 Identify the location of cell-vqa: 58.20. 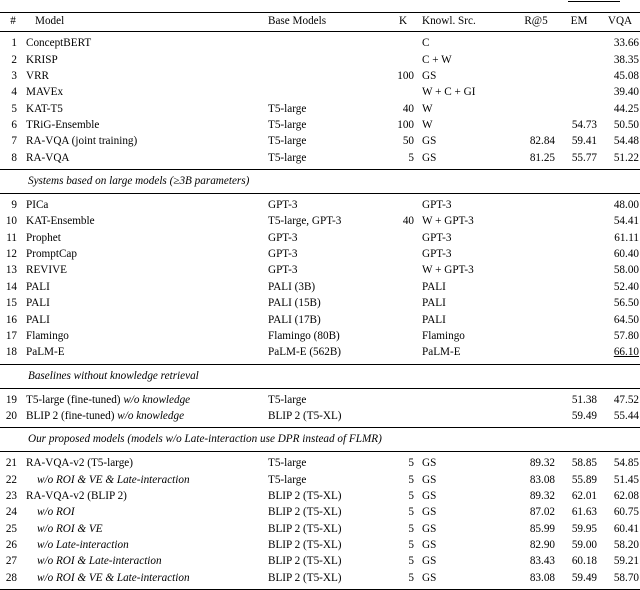
(626, 544).